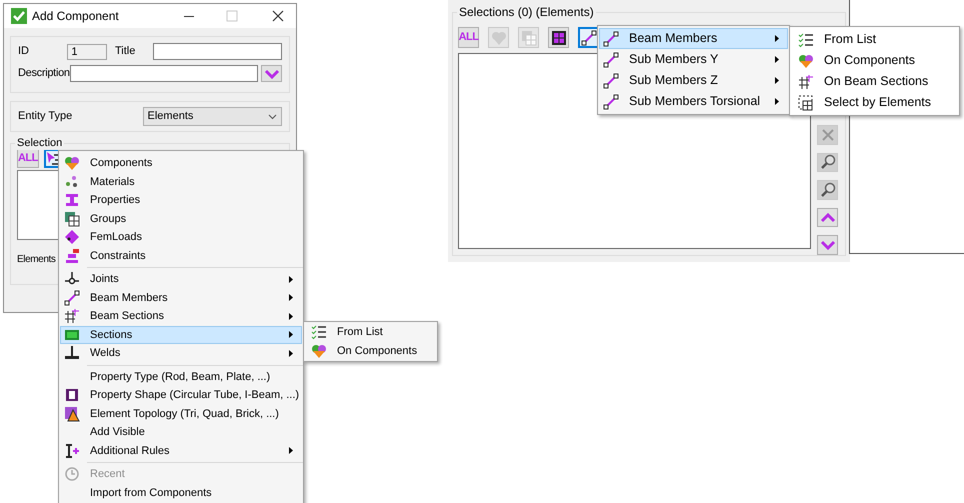 This screenshot has height=503, width=964. Describe the element at coordinates (19, 16) in the screenshot. I see `checkmark-icon` at that location.